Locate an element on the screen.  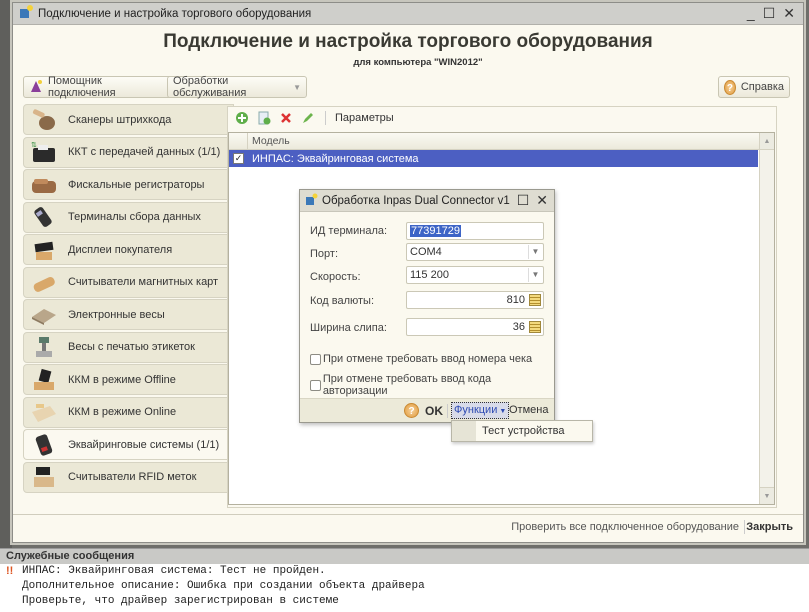
sidebar-item: ККМ в режиме Offline is located at coordinates (128, 379).